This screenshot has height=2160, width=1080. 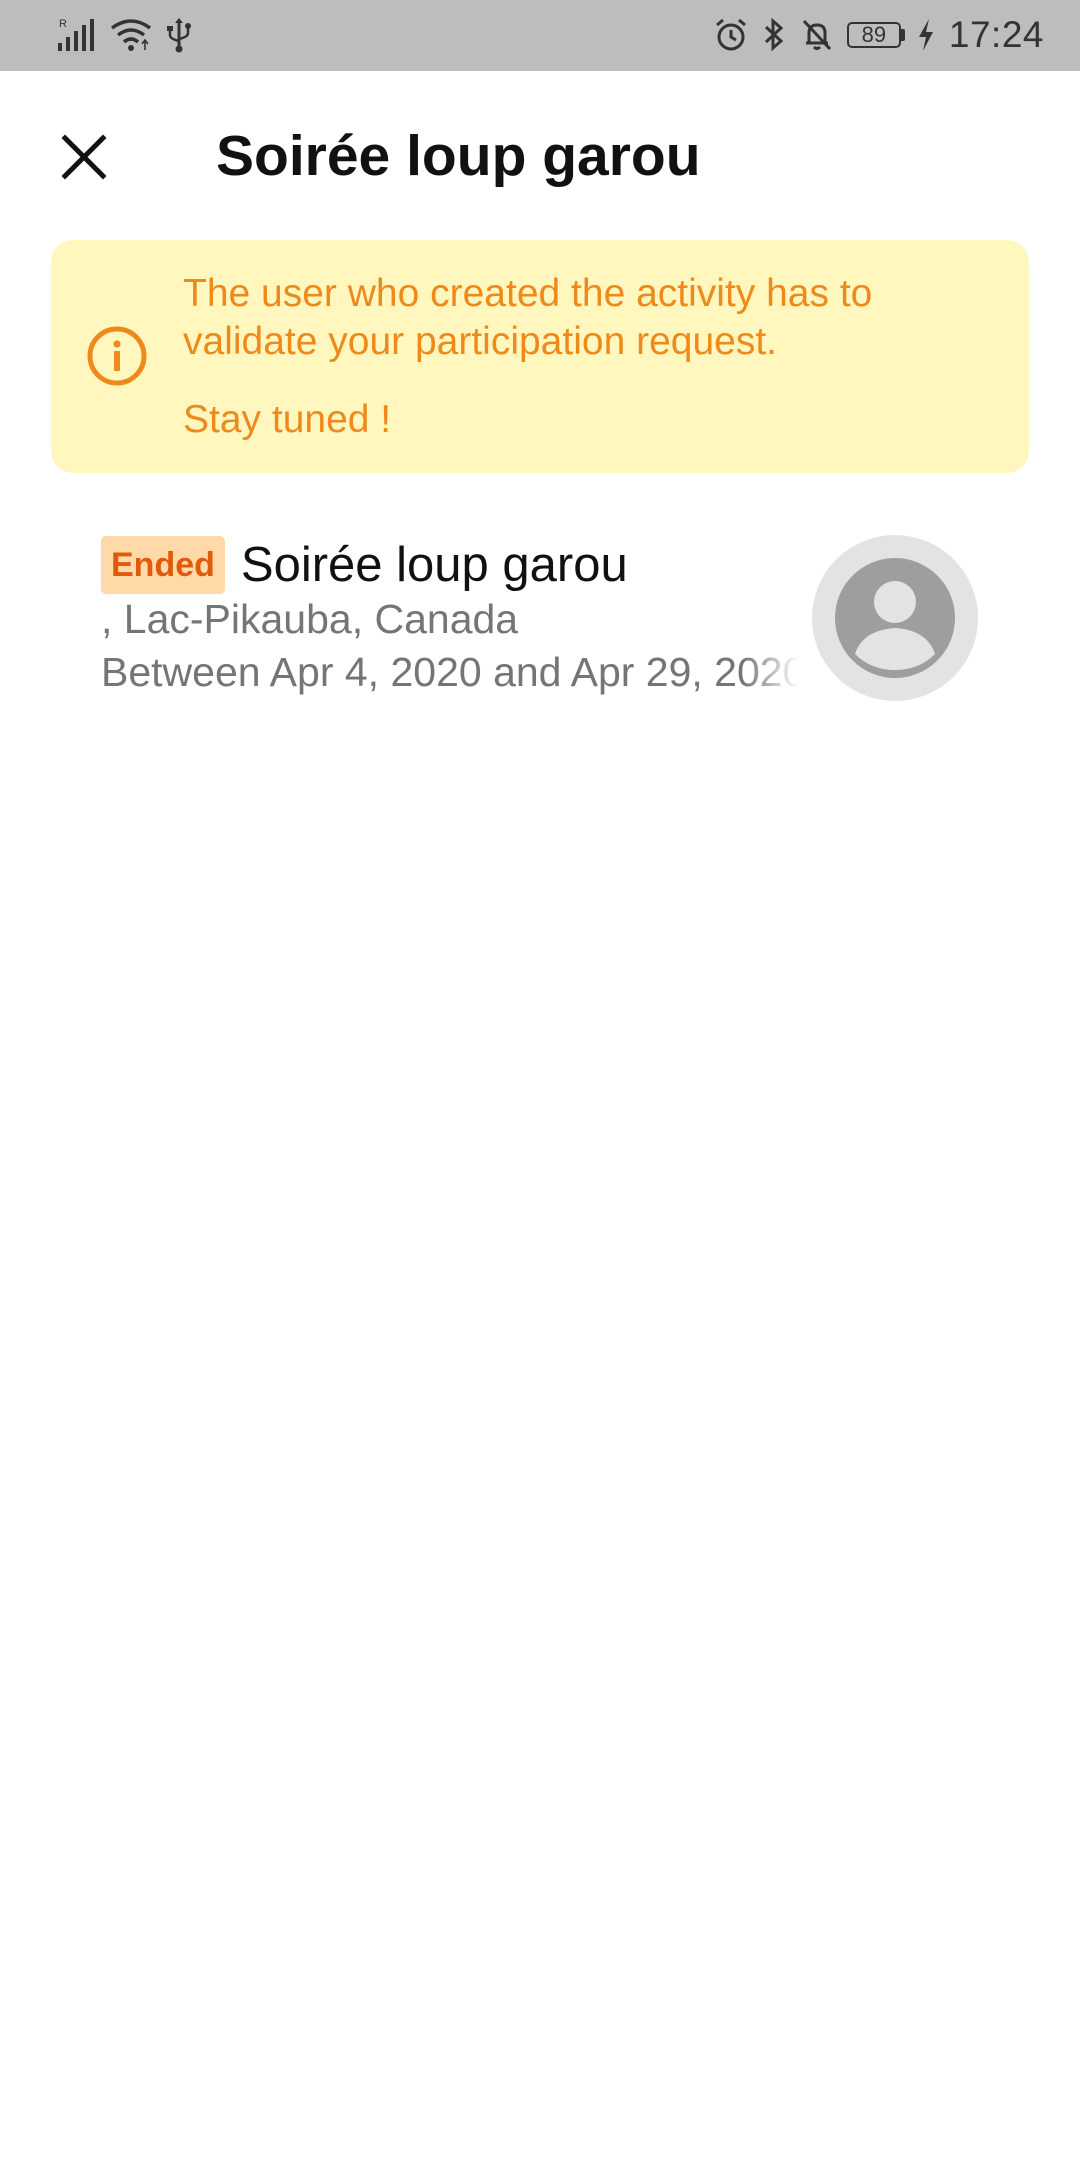 What do you see at coordinates (458, 156) in the screenshot?
I see `page-title: Soirée loup garou` at bounding box center [458, 156].